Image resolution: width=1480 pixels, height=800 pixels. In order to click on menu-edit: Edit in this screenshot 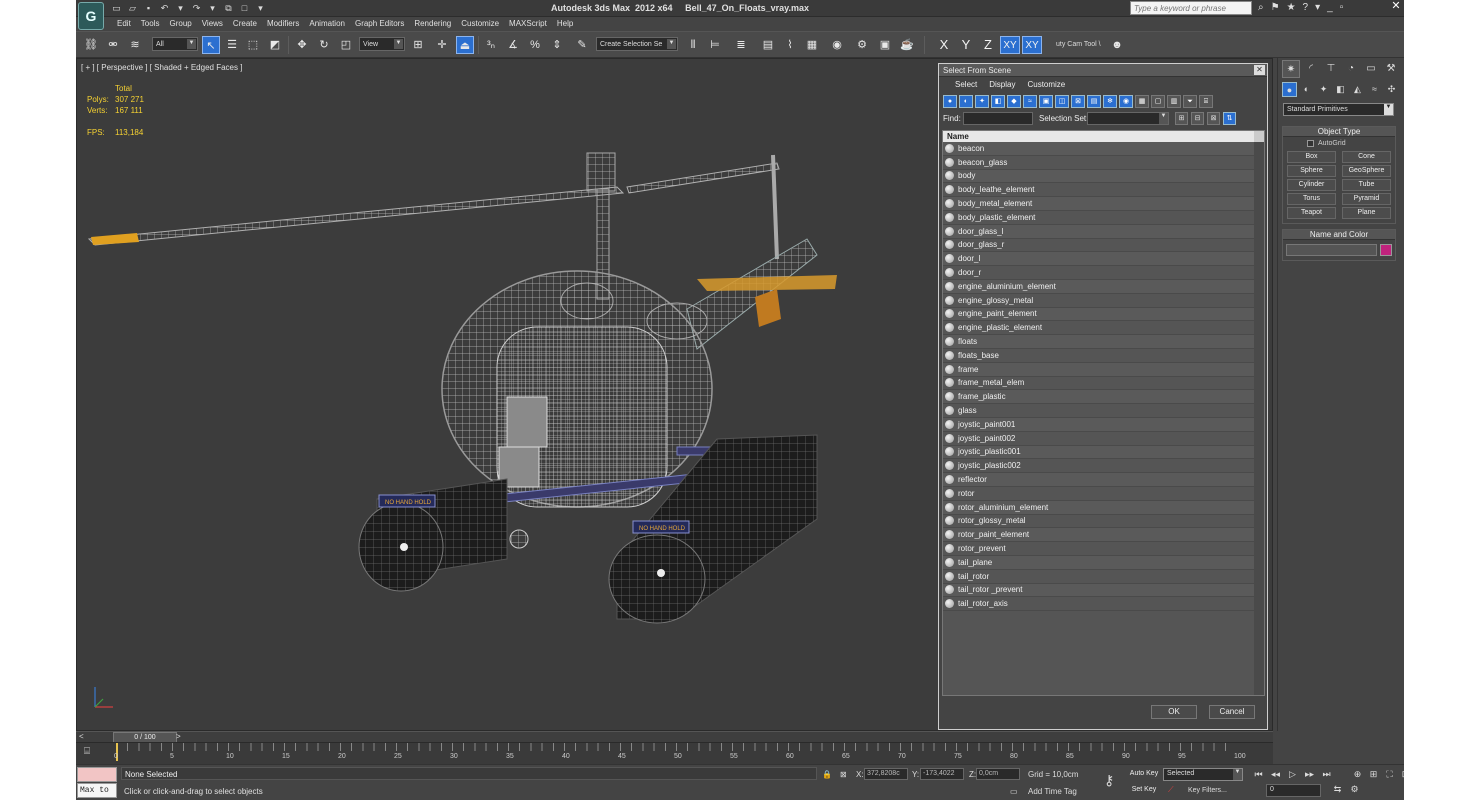, I will do `click(124, 24)`.